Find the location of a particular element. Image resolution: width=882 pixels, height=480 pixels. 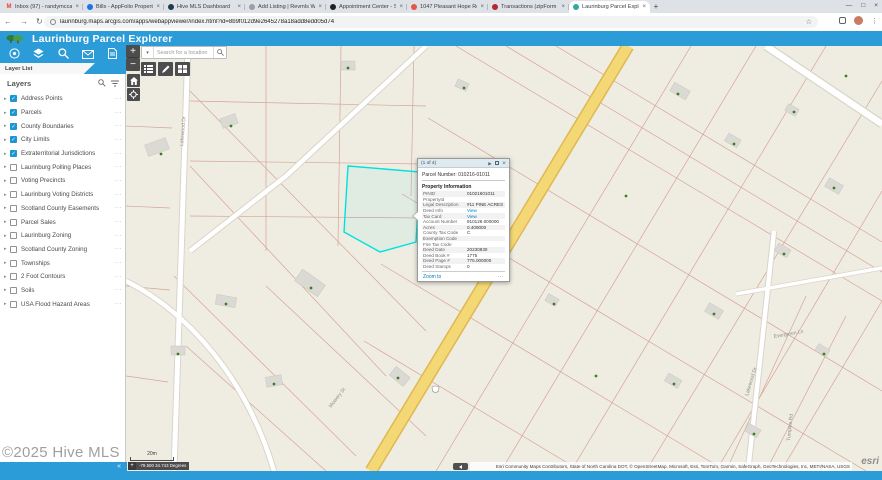

share-icon is located at coordinates (87, 55).